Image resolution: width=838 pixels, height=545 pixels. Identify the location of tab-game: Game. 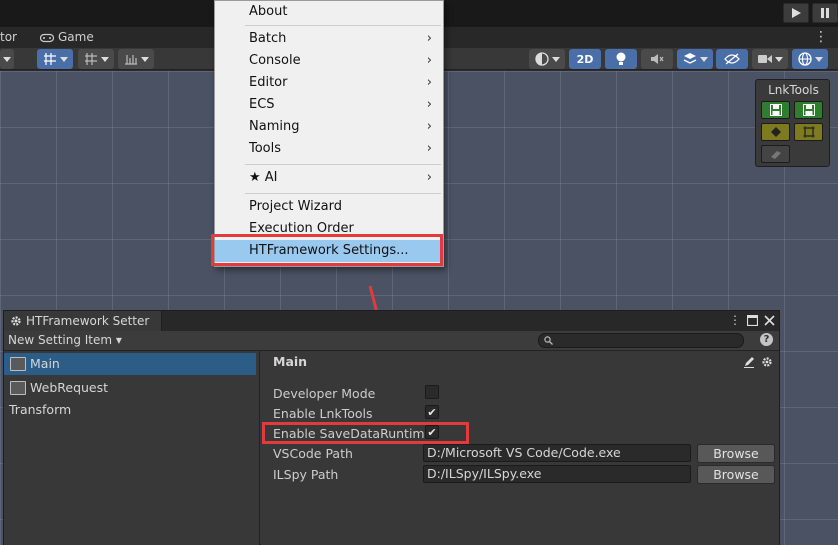
(67, 37).